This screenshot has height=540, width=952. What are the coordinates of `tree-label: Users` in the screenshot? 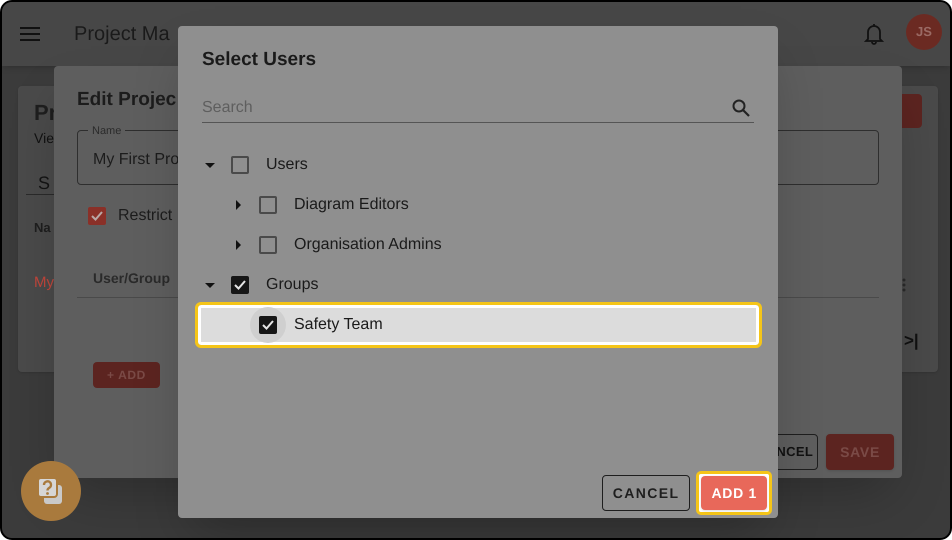 It's located at (287, 165).